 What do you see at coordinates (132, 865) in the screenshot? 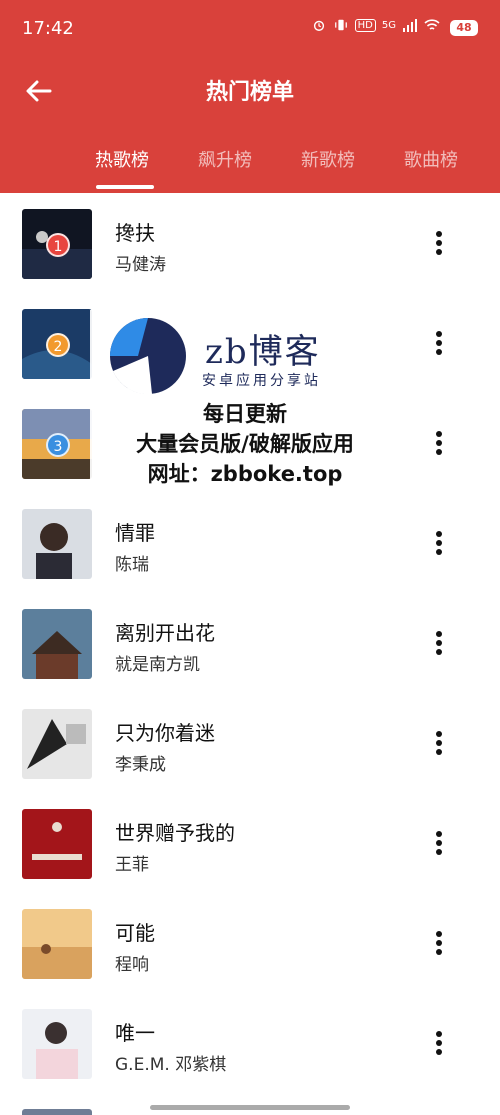
I see `song-artist: 王菲` at bounding box center [132, 865].